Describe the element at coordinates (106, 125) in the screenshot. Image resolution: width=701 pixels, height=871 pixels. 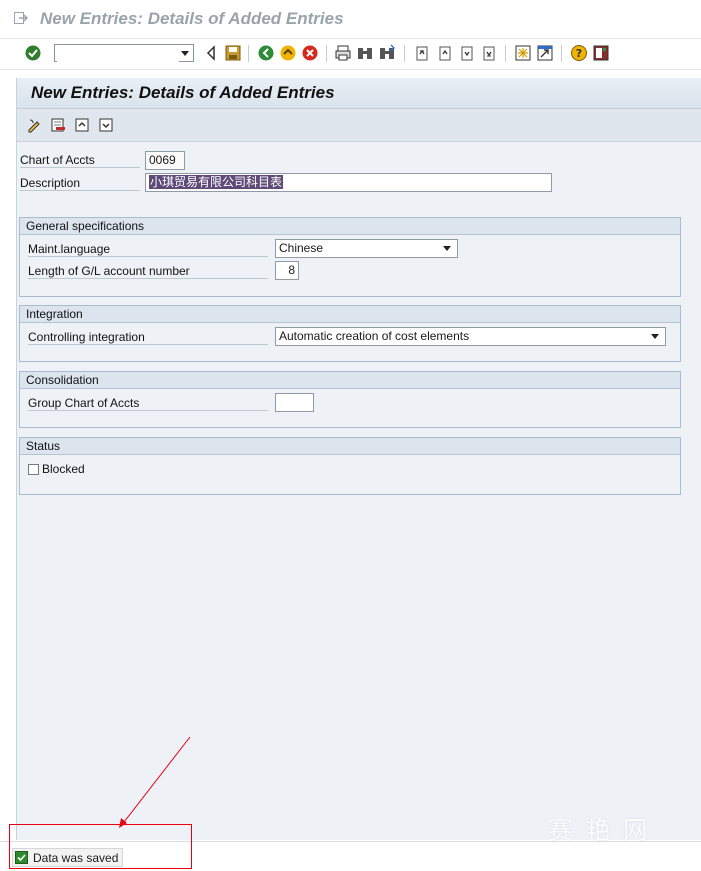
I see `next-entry-icon` at that location.